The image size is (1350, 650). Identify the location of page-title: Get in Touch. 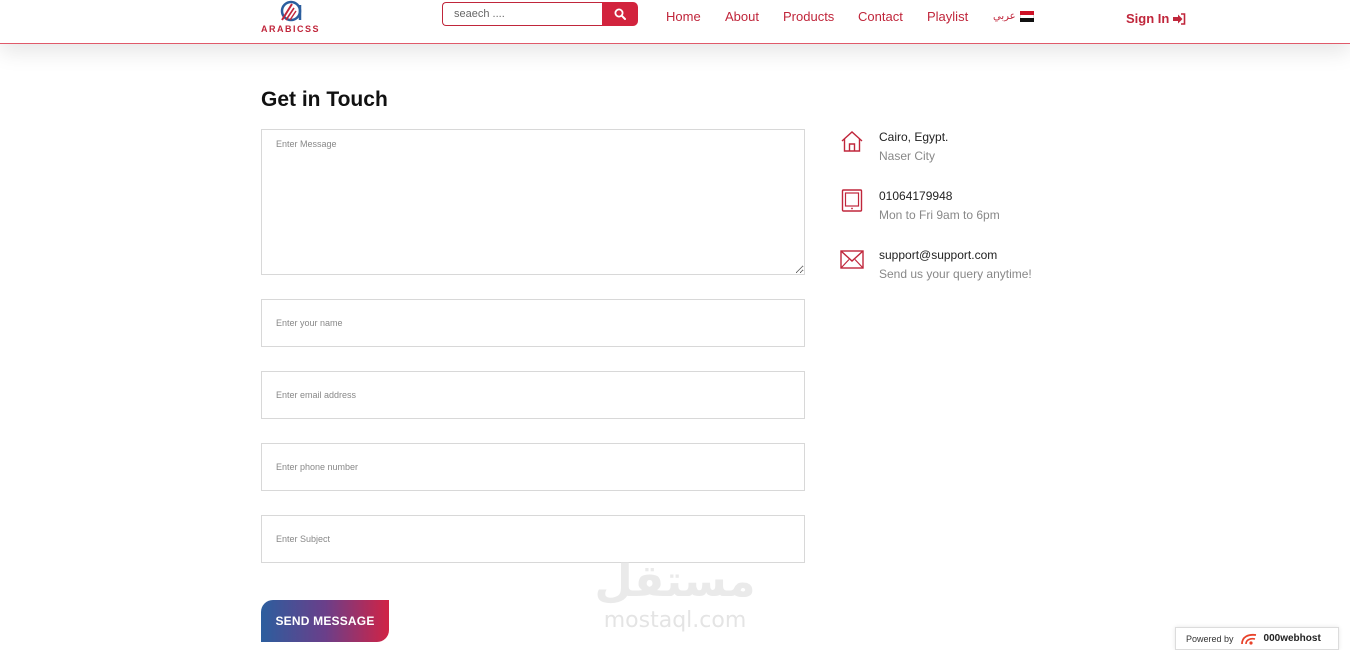
(324, 99).